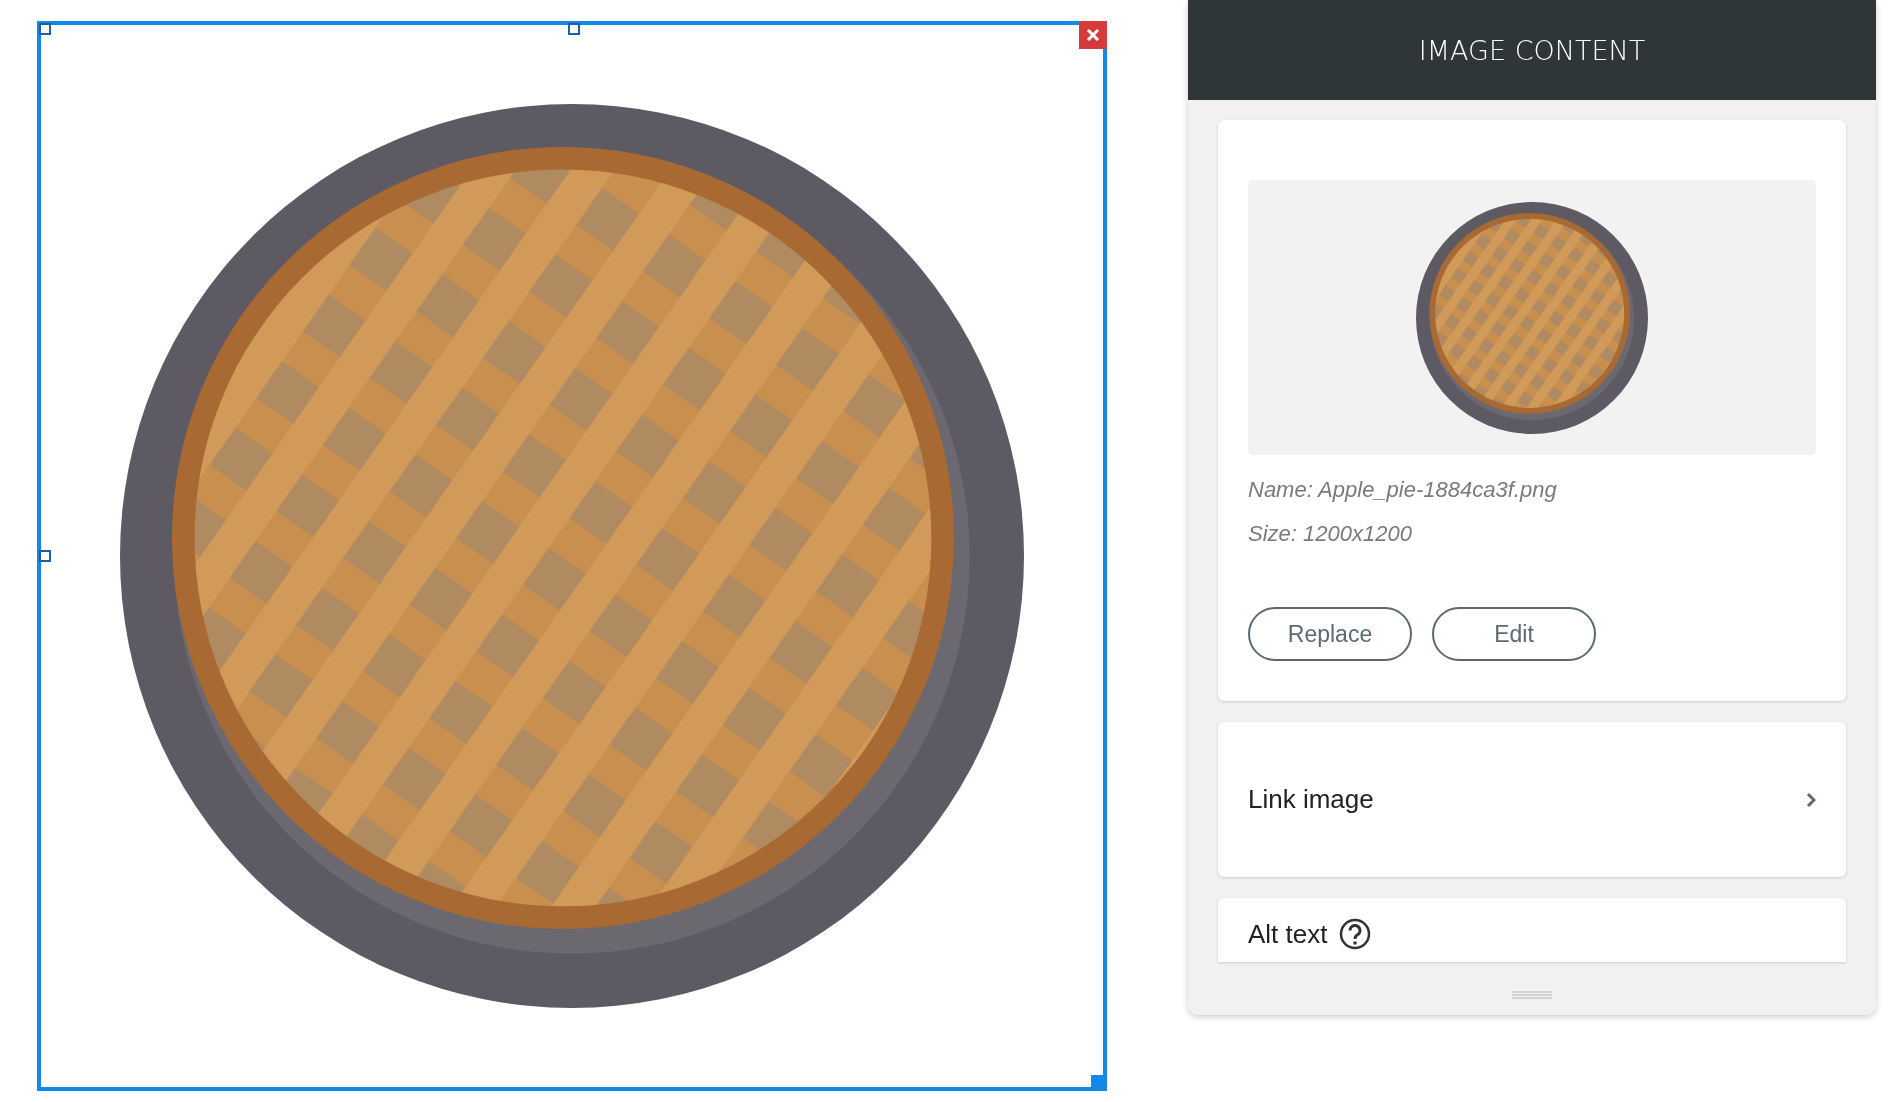 The image size is (1888, 1102). What do you see at coordinates (1811, 799) in the screenshot?
I see `chevron-right-icon` at bounding box center [1811, 799].